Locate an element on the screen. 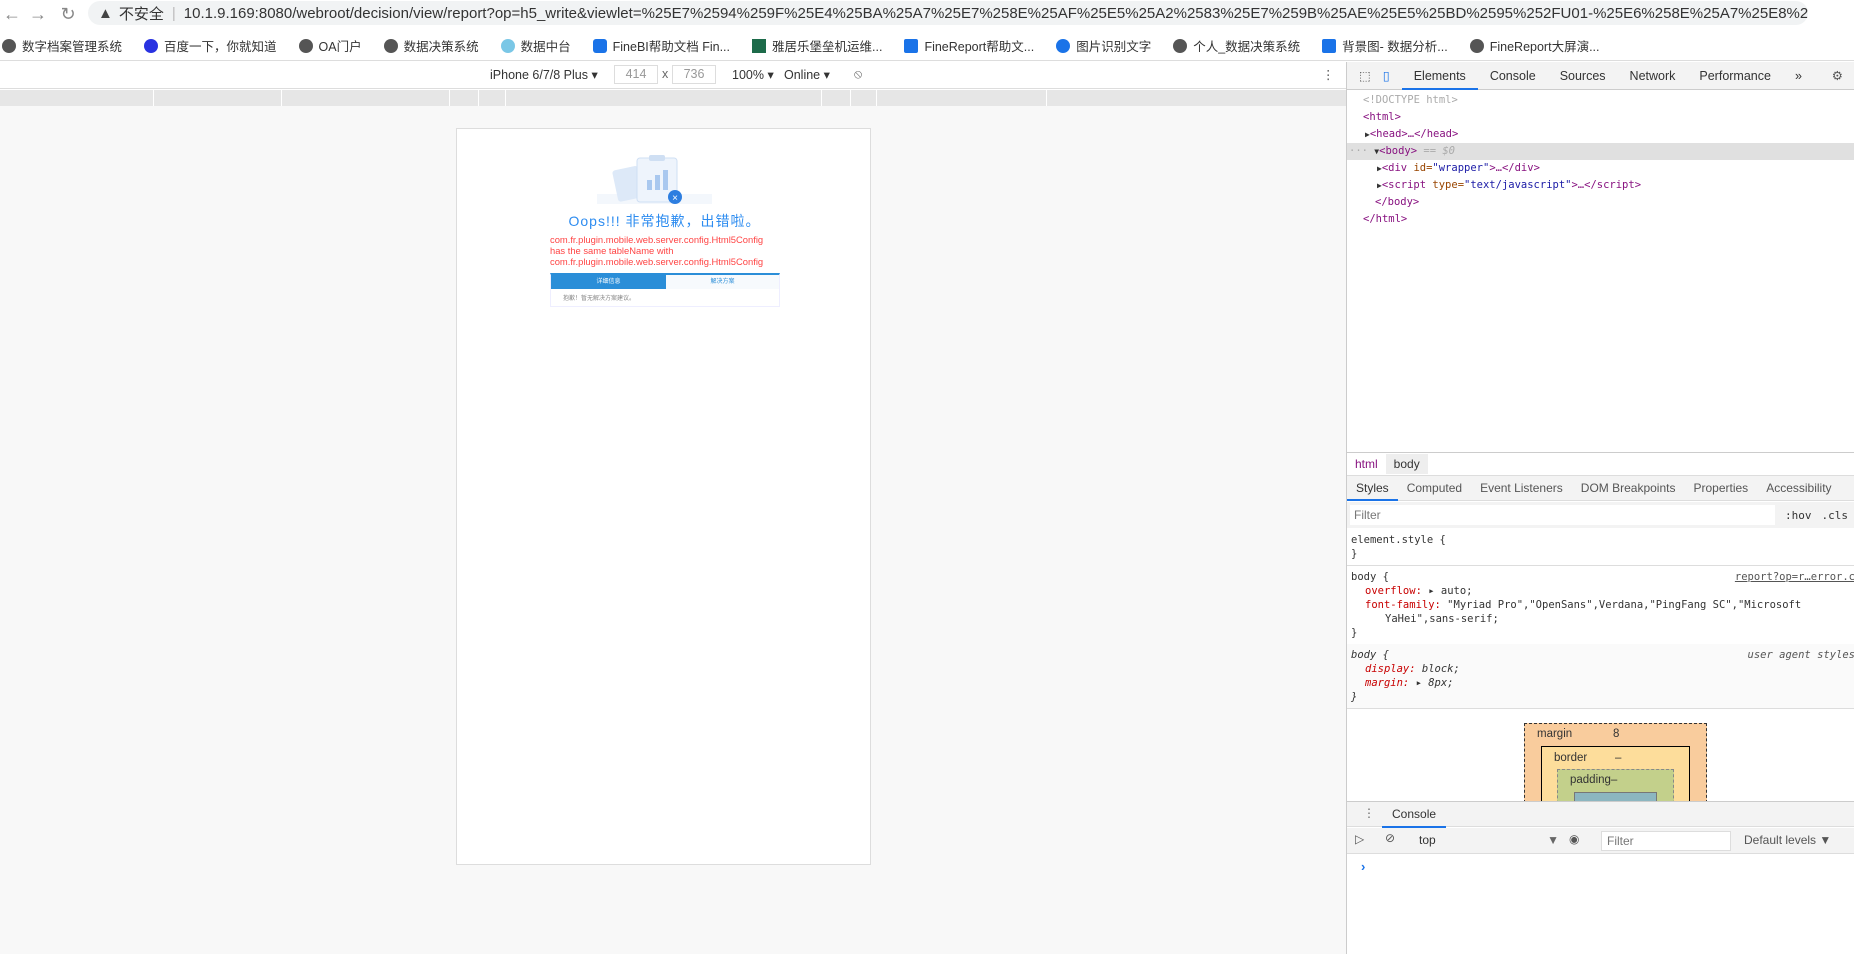 The height and width of the screenshot is (954, 1854). hov-button: :hov is located at coordinates (1798, 515).